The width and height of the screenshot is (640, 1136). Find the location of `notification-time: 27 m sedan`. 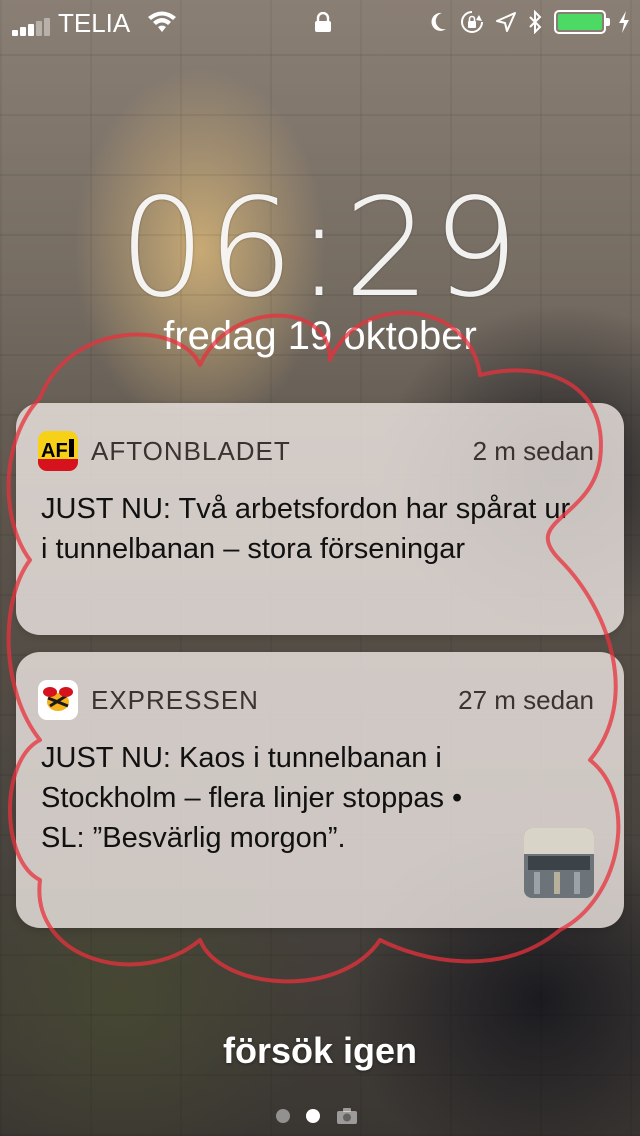

notification-time: 27 m sedan is located at coordinates (526, 700).